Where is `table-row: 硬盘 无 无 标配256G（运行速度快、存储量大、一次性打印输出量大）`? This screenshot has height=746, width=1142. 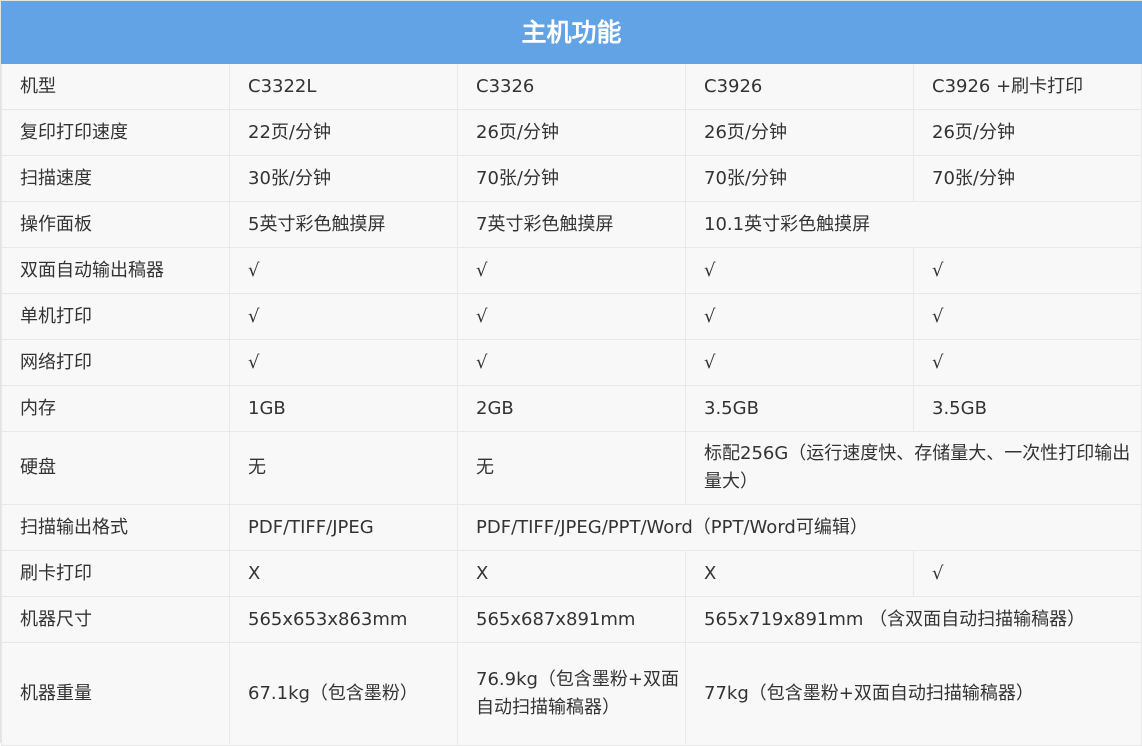
table-row: 硬盘 无 无 标配256G（运行速度快、存储量大、一次性打印输出量大） is located at coordinates (571, 468).